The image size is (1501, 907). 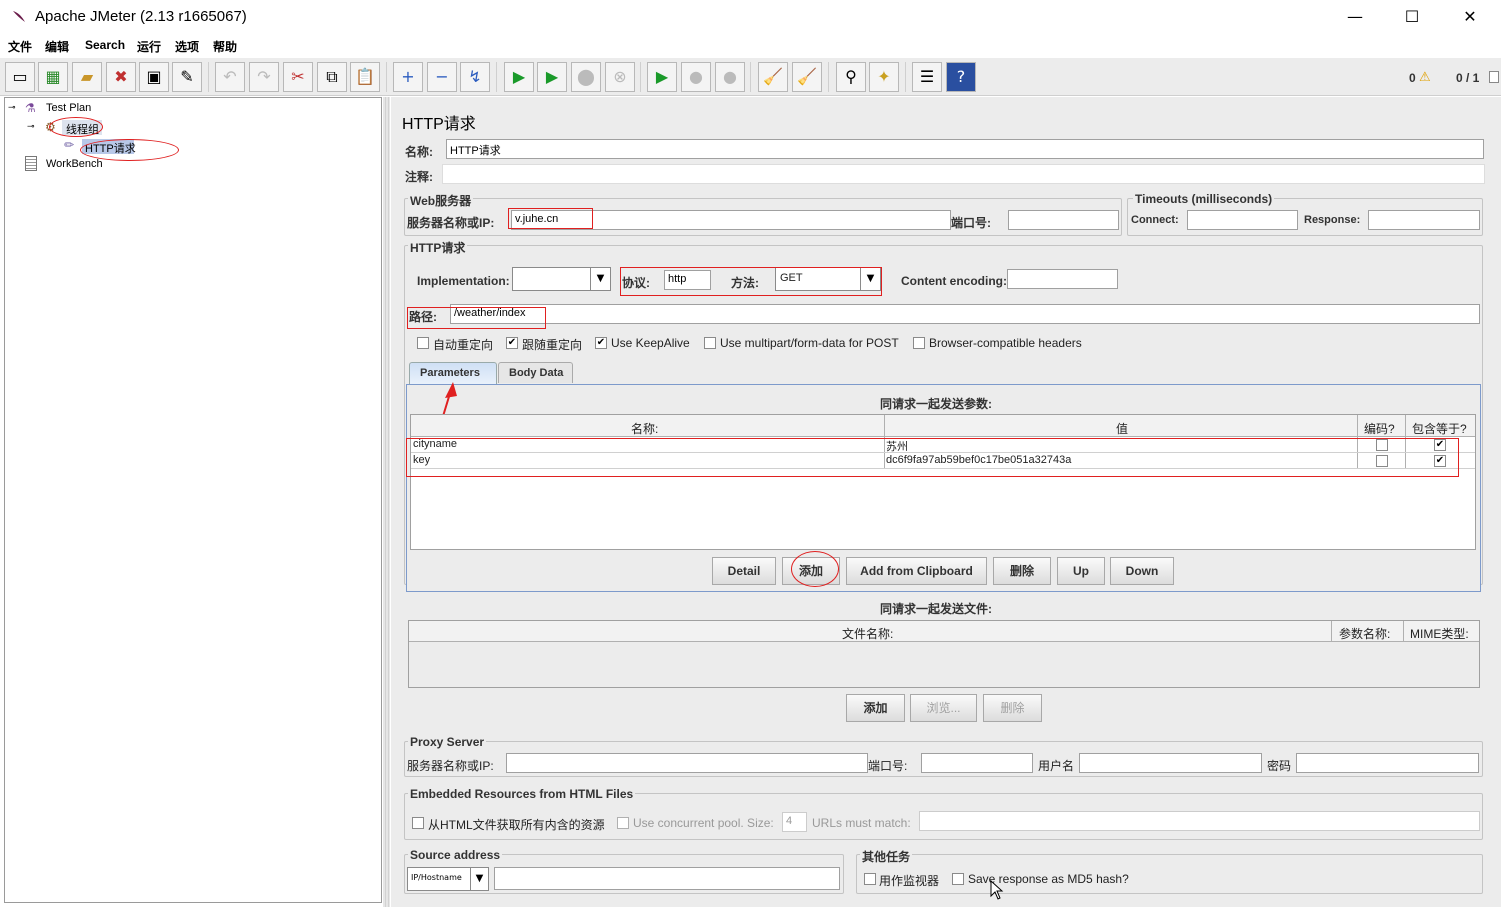 I want to click on connect-label: Connect:, so click(x=1155, y=220).